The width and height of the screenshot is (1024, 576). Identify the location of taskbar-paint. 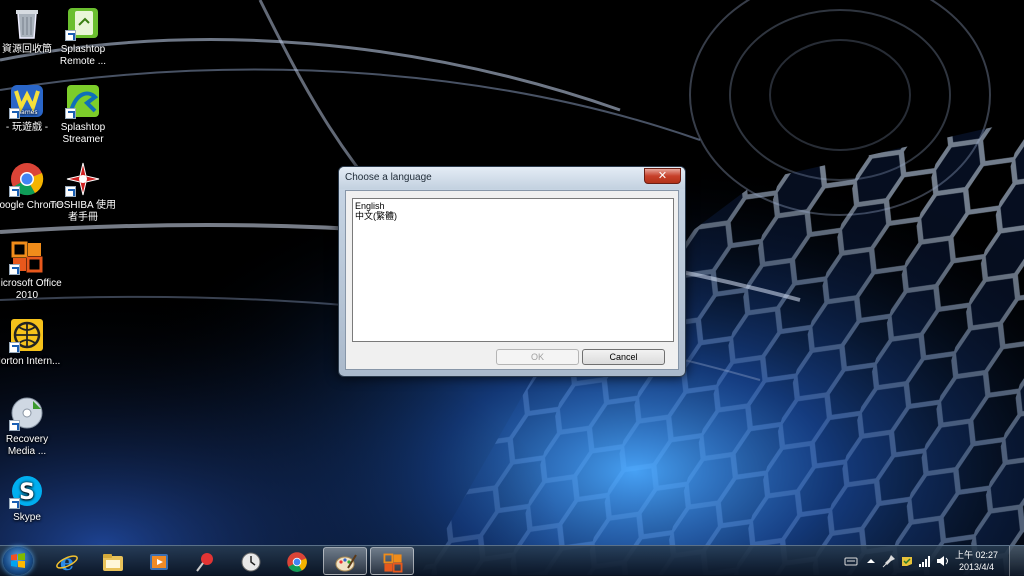
(345, 561).